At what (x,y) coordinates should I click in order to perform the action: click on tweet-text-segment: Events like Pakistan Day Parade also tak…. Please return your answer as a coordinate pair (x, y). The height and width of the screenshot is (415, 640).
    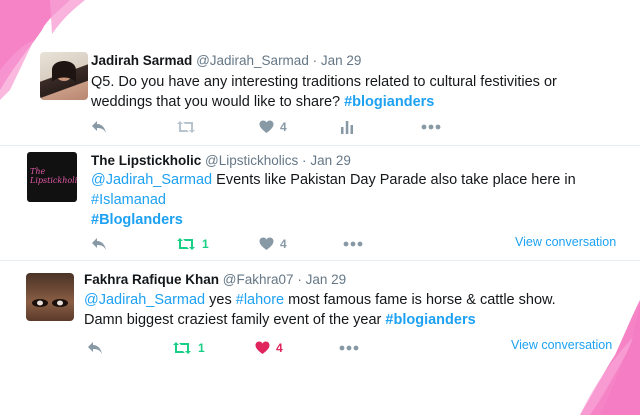
    Looking at the image, I should click on (394, 180).